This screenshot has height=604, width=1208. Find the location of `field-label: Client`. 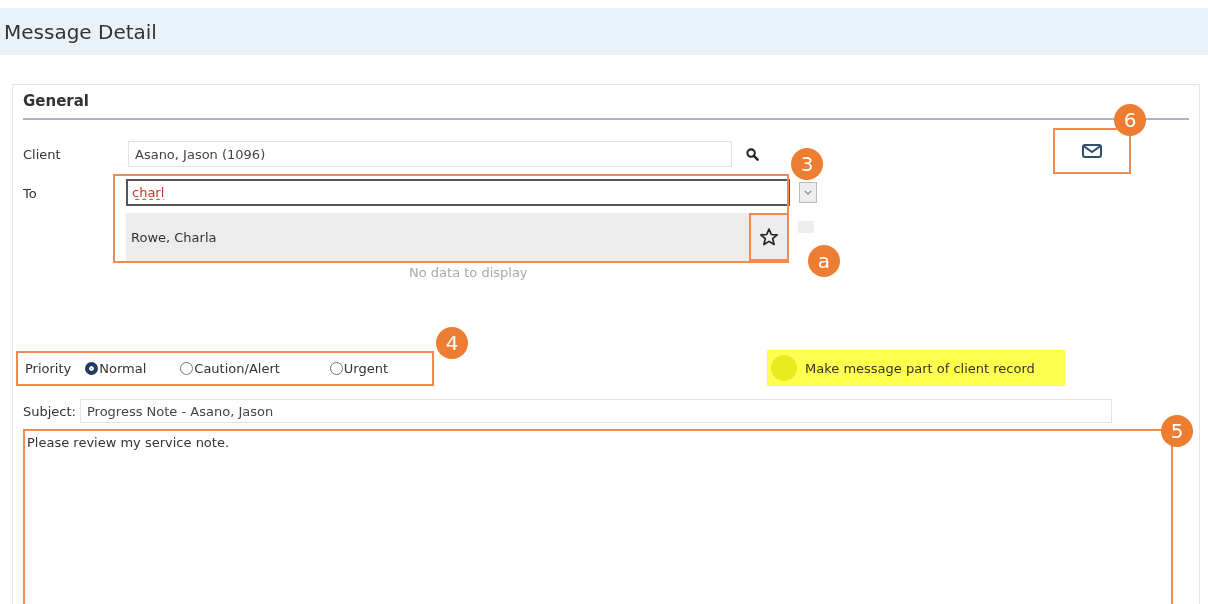

field-label: Client is located at coordinates (42, 154).